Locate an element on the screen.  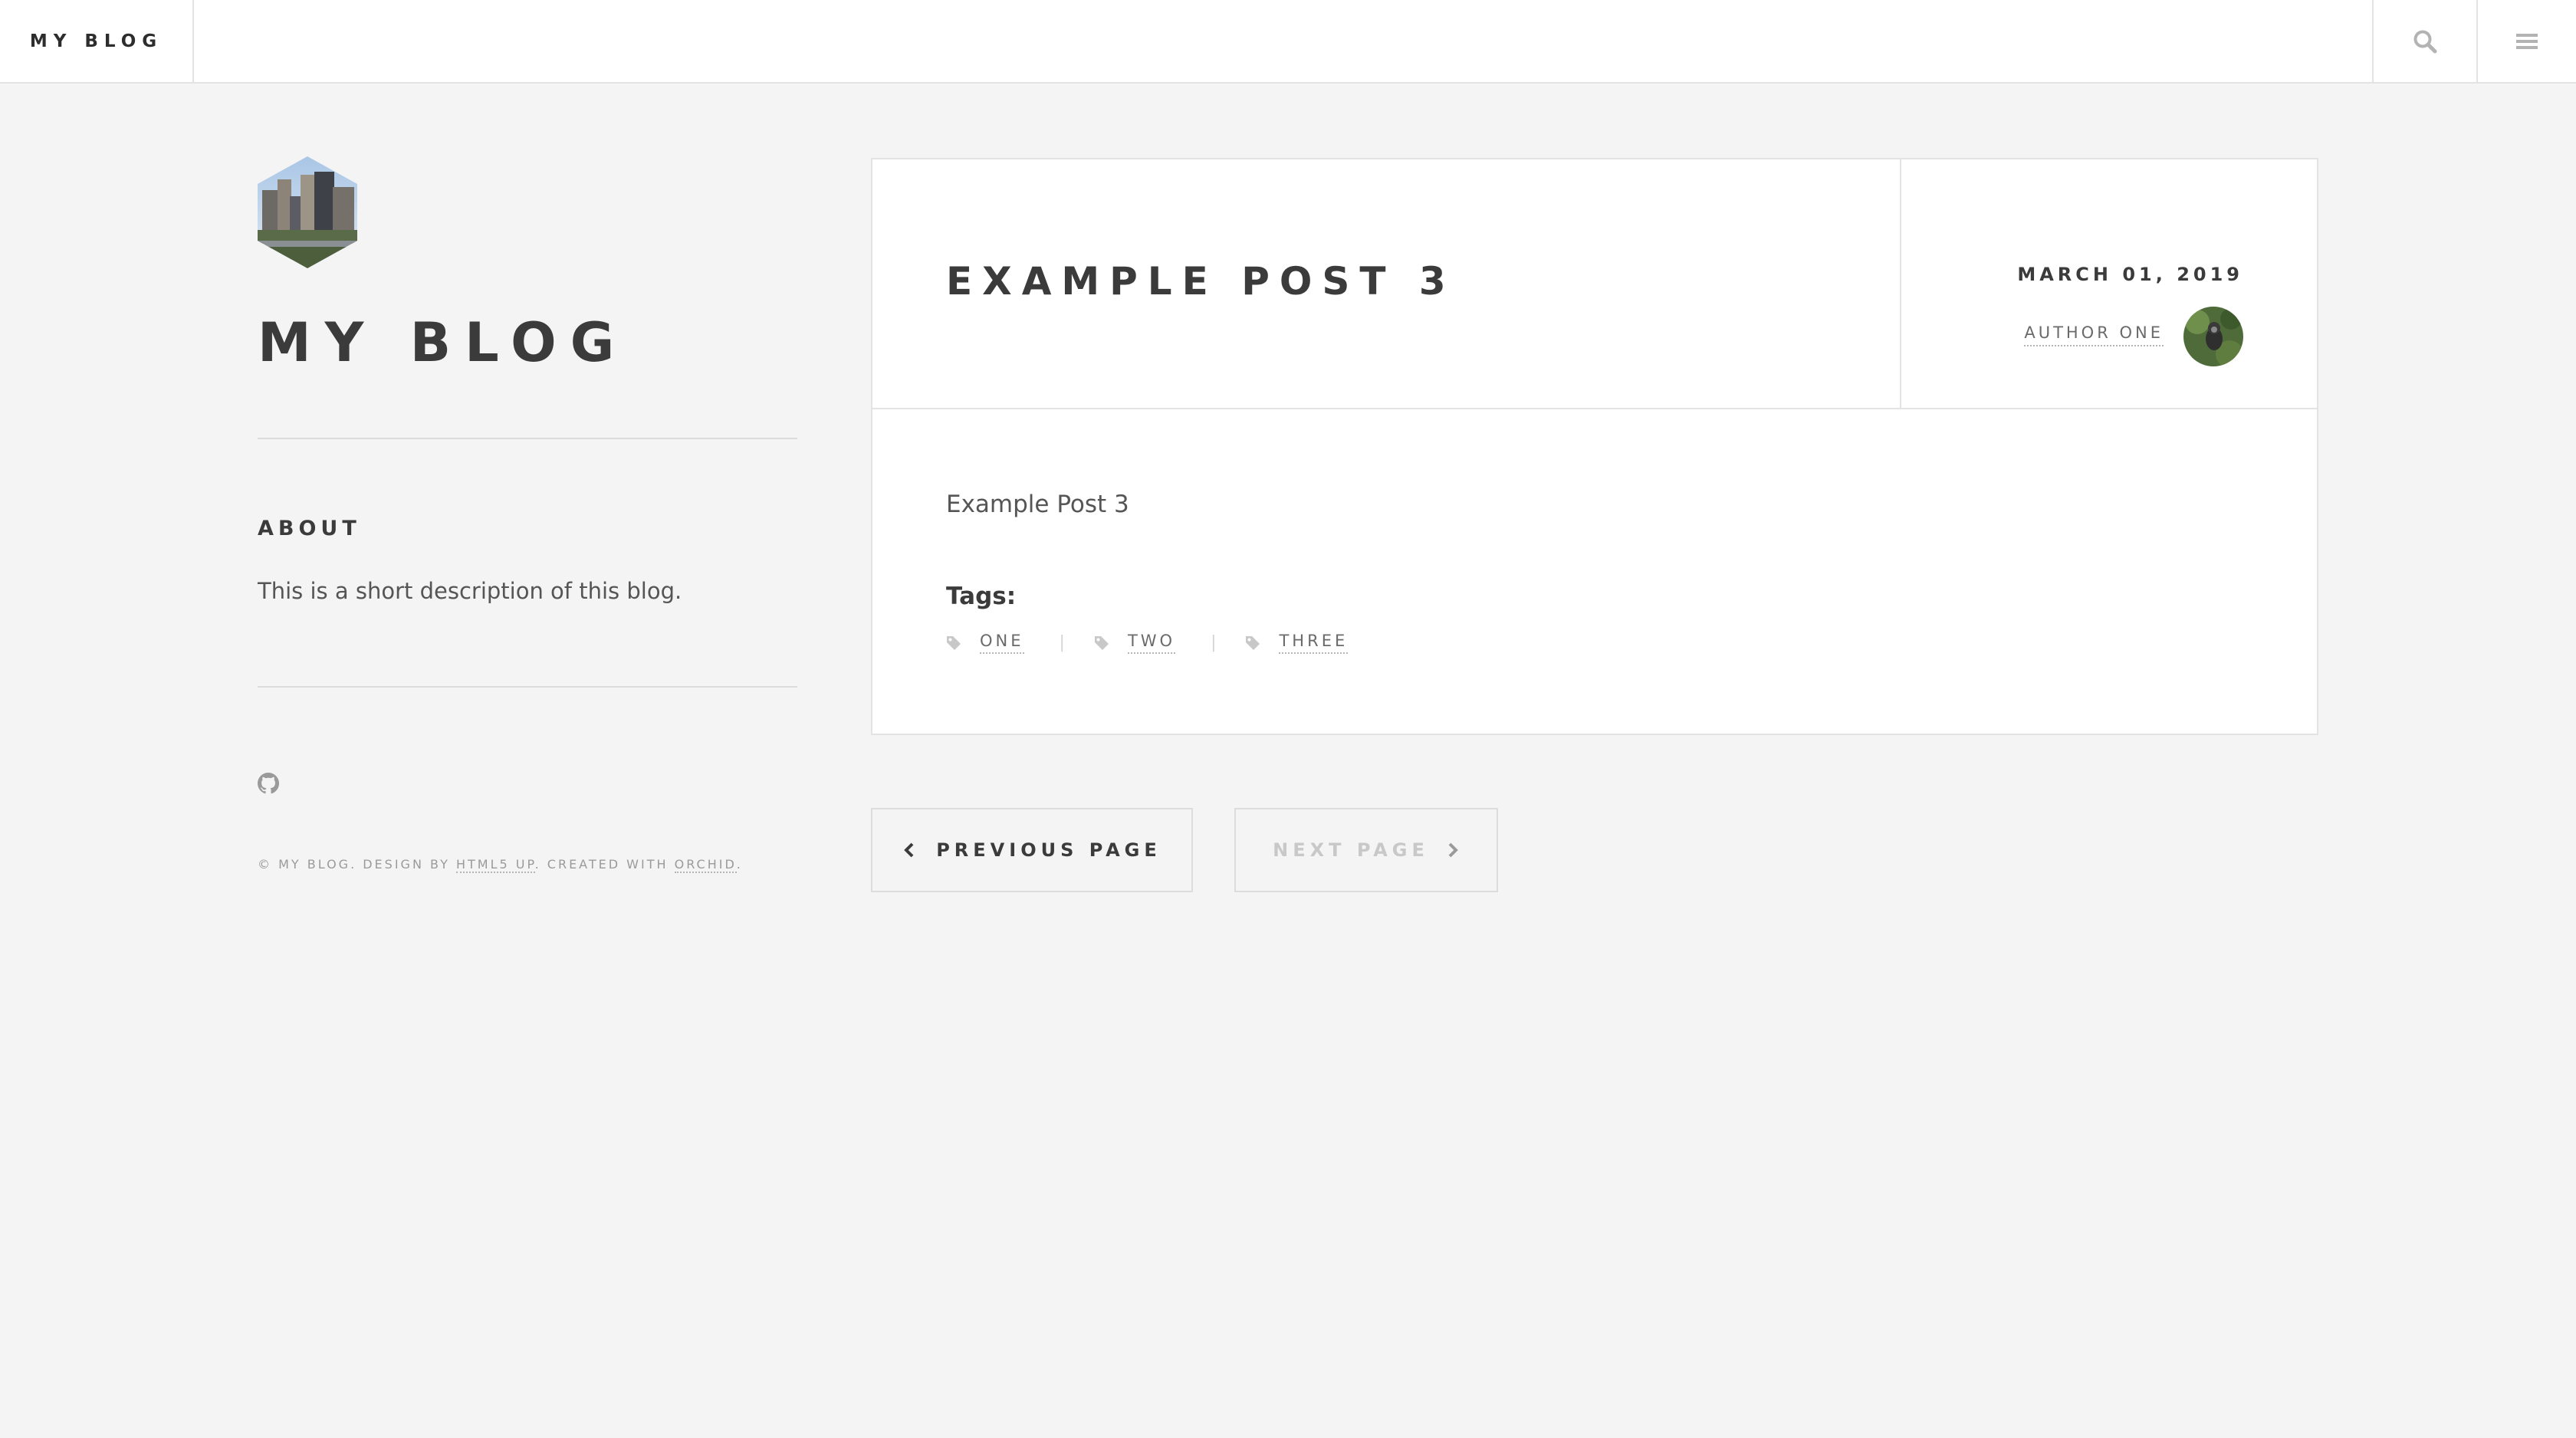
previous-page-button: PREVIOUS PAGE is located at coordinates (1032, 850).